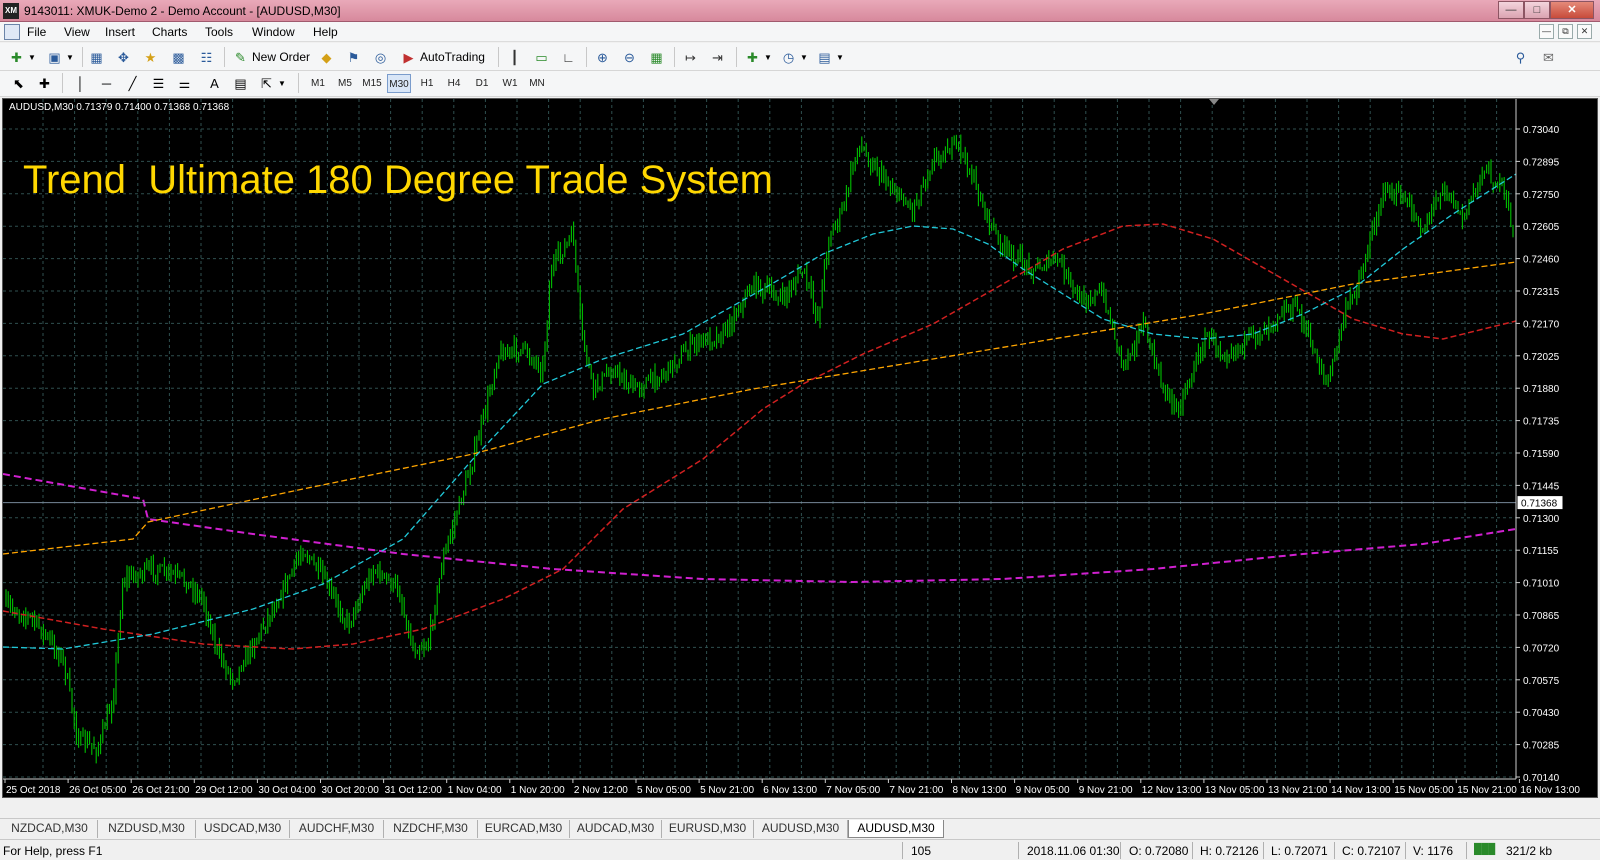  Describe the element at coordinates (1541, 292) in the screenshot. I see `price-tick-label: 0.72315` at that location.